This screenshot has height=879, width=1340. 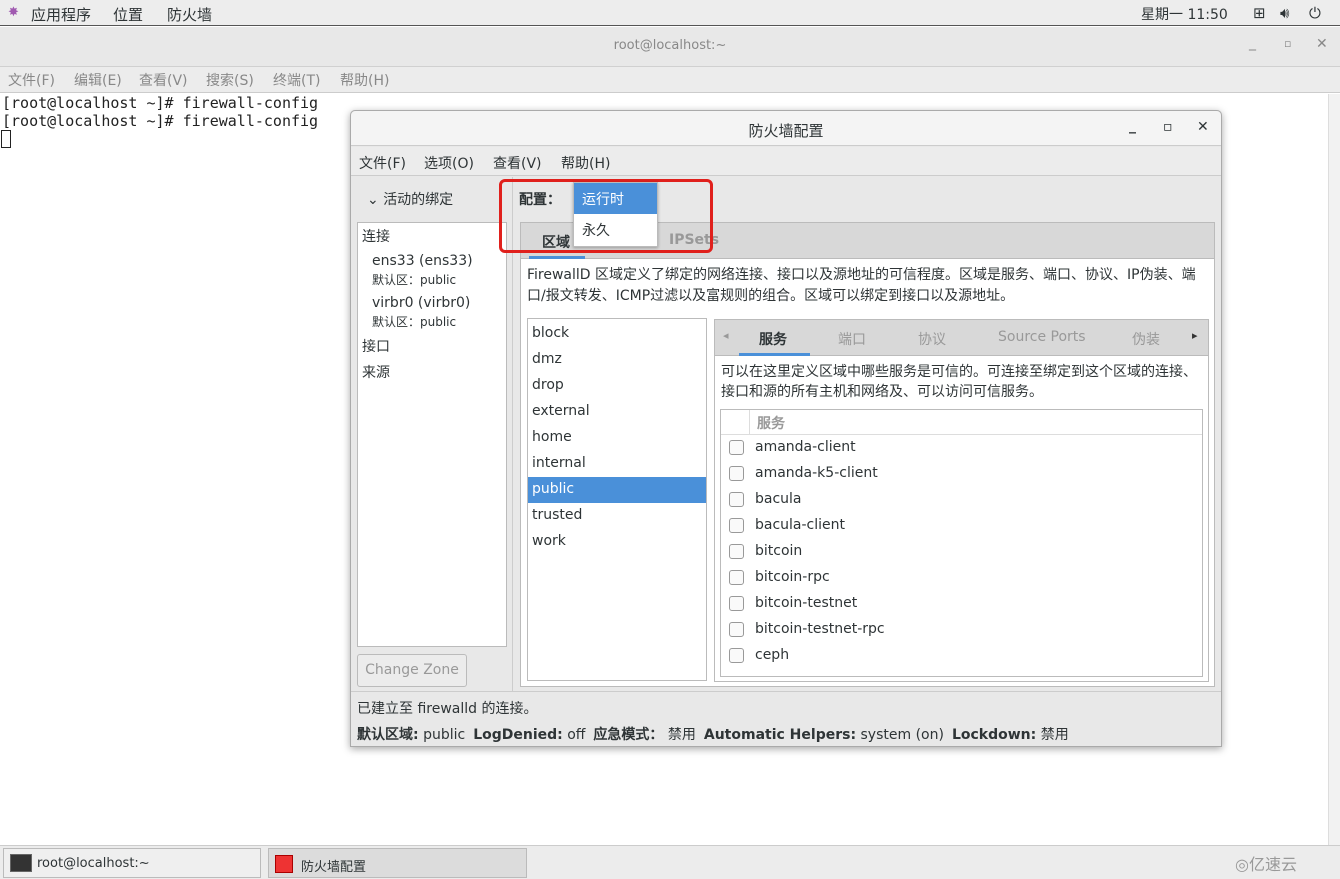 What do you see at coordinates (961, 656) in the screenshot?
I see `service-row: ceph` at bounding box center [961, 656].